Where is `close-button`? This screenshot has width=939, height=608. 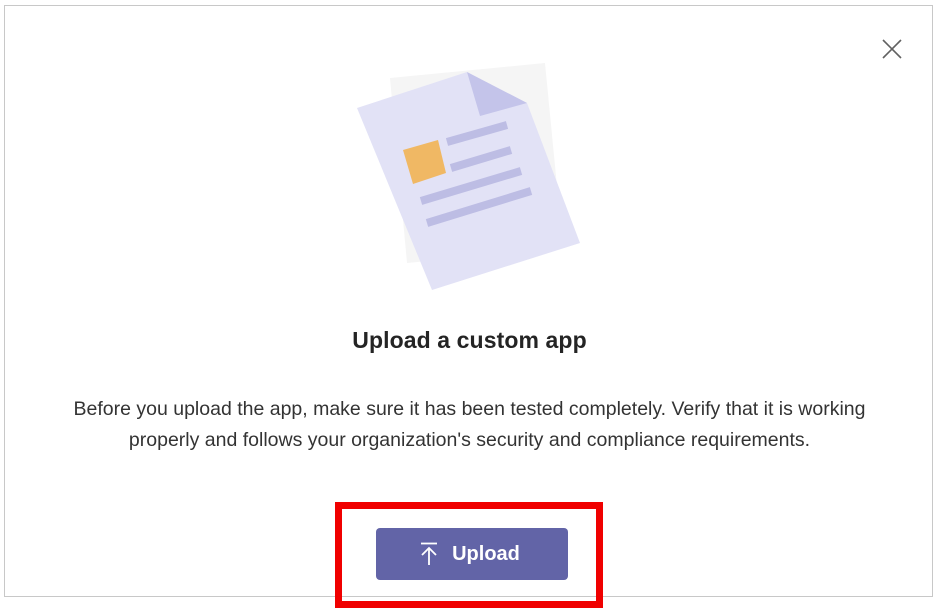 close-button is located at coordinates (892, 49).